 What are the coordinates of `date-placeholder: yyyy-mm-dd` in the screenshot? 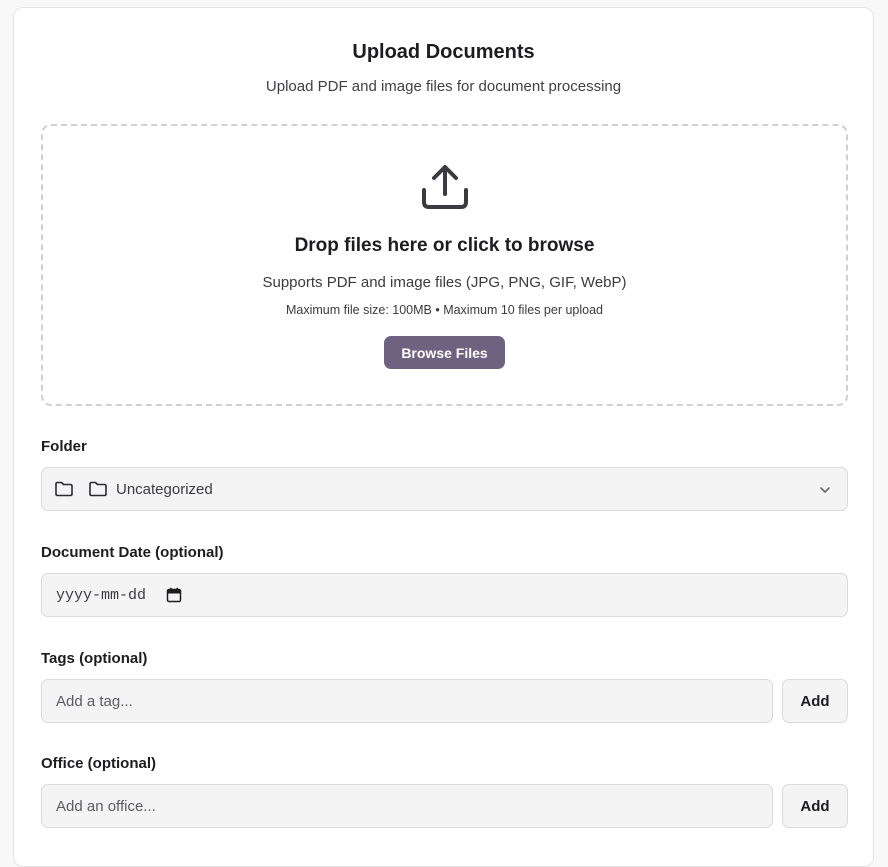 It's located at (101, 595).